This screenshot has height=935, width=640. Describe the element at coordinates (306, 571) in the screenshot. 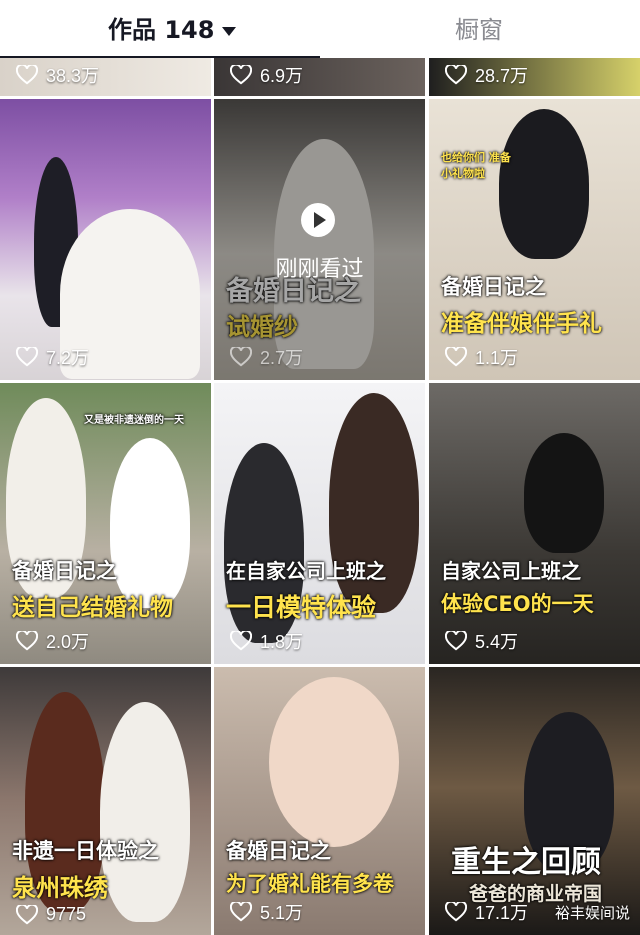

I see `caption-line1: 在自家公司上班之` at that location.